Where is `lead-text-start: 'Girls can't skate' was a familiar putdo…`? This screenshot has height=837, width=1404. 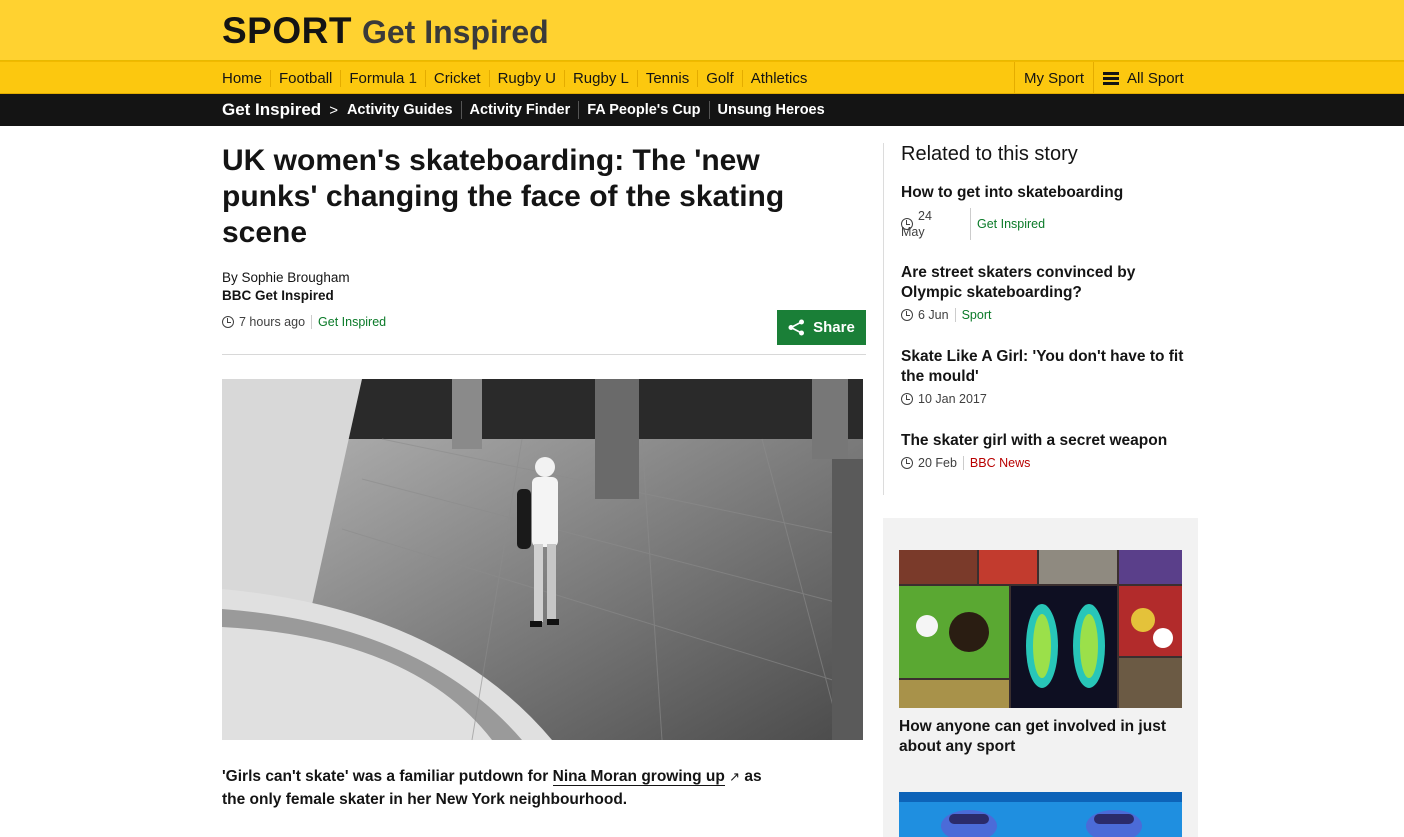 lead-text-start: 'Girls can't skate' was a familiar putdo… is located at coordinates (387, 776).